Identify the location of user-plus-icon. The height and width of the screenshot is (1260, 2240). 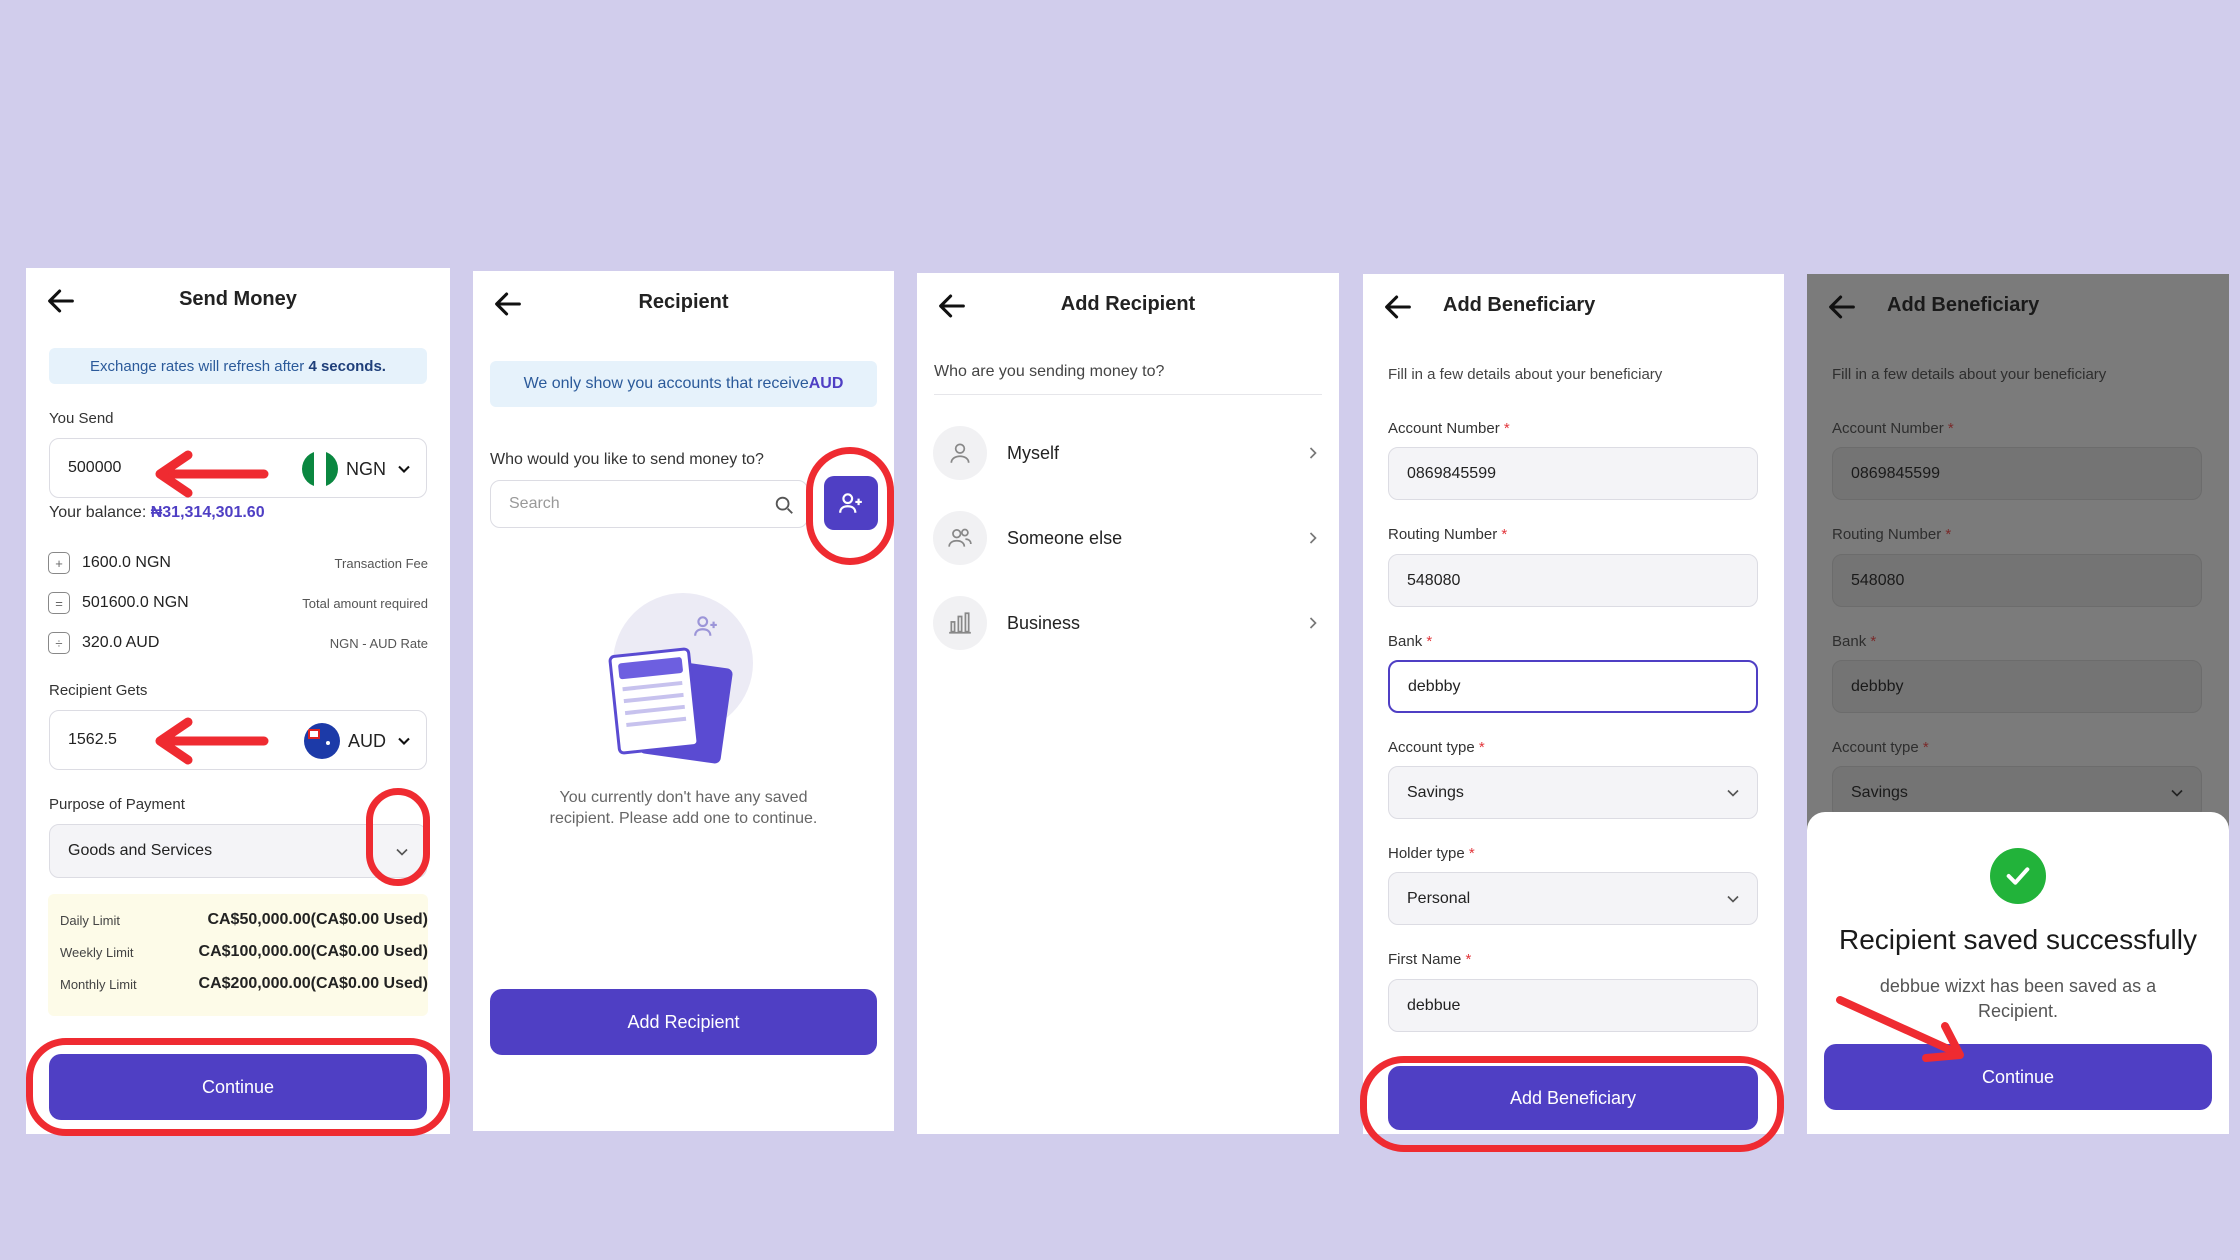
(850, 503).